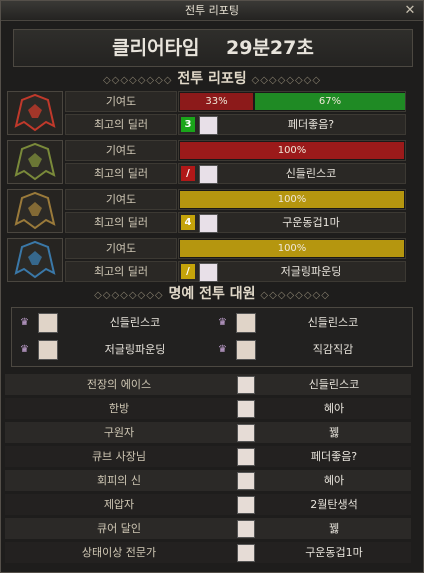 This screenshot has height=573, width=424. Describe the element at coordinates (212, 294) in the screenshot. I see `honor-section-title: ◇◇◇◇◇◇◇◇ 명예 전투 대원 ◇◇◇◇◇◇◇◇` at that location.